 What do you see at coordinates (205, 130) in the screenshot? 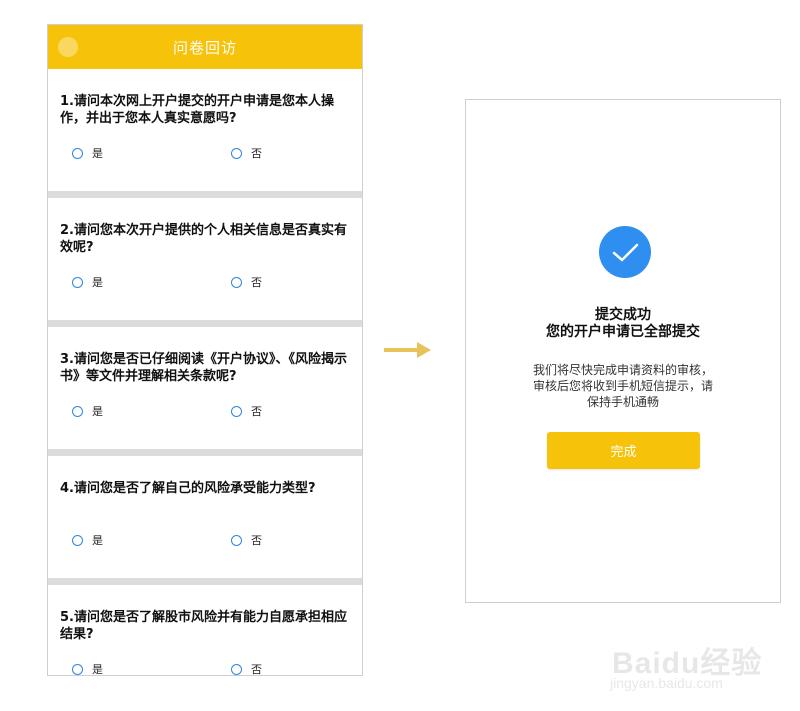
I see `question-1: 1.请问本次网上开户提交的开户申请是您本人操作，并出于您本人真实意愿吗? 是 否` at bounding box center [205, 130].